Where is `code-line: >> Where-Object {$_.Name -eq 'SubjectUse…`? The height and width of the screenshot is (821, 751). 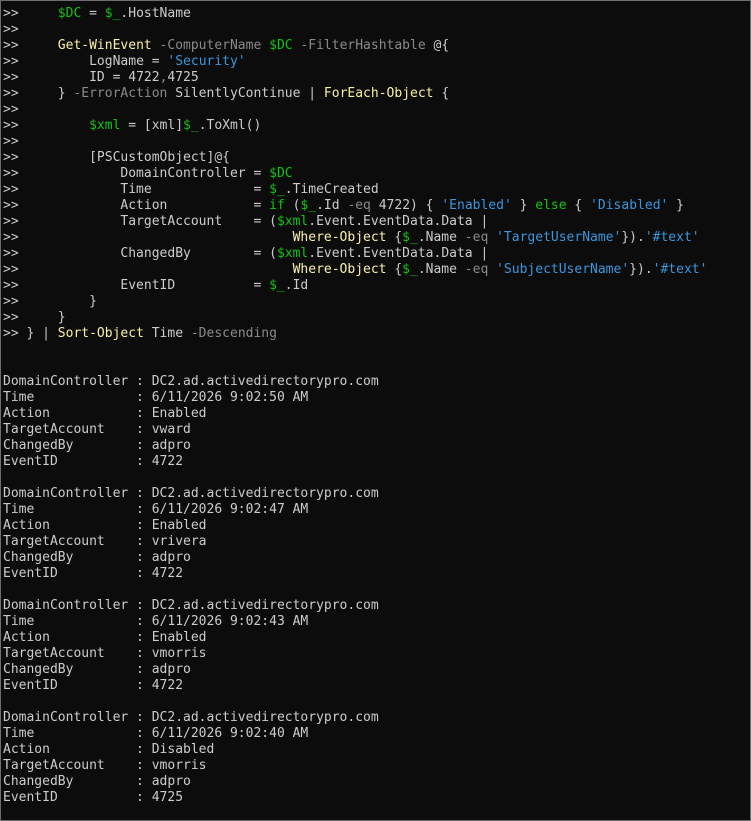 code-line: >> Where-Object {$_.Name -eq 'SubjectUse… is located at coordinates (375, 270).